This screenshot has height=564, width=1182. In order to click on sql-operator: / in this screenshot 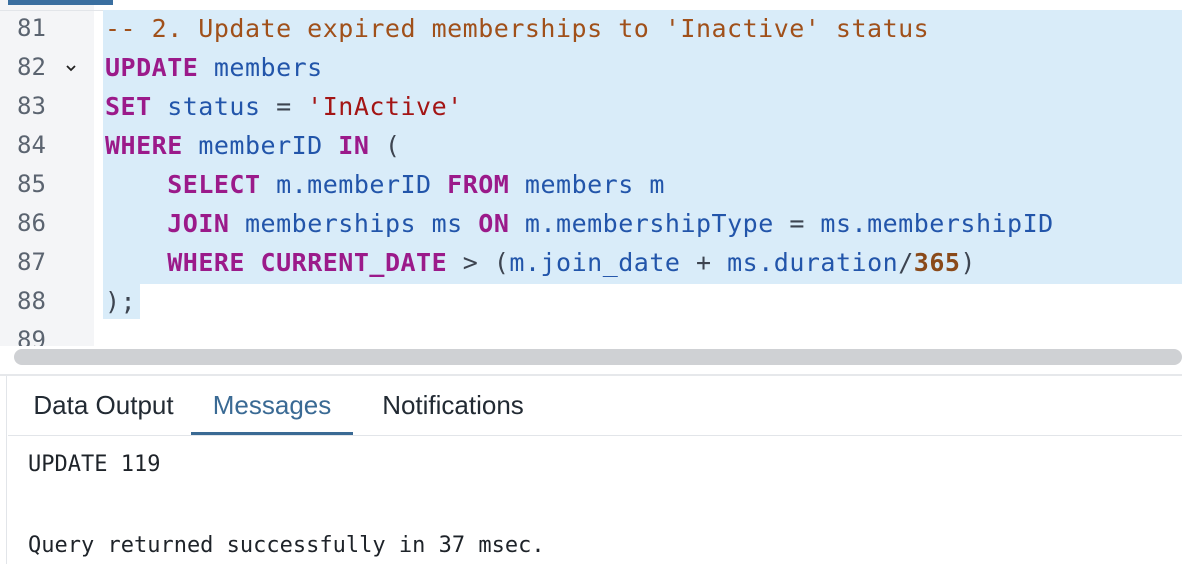, I will do `click(906, 262)`.